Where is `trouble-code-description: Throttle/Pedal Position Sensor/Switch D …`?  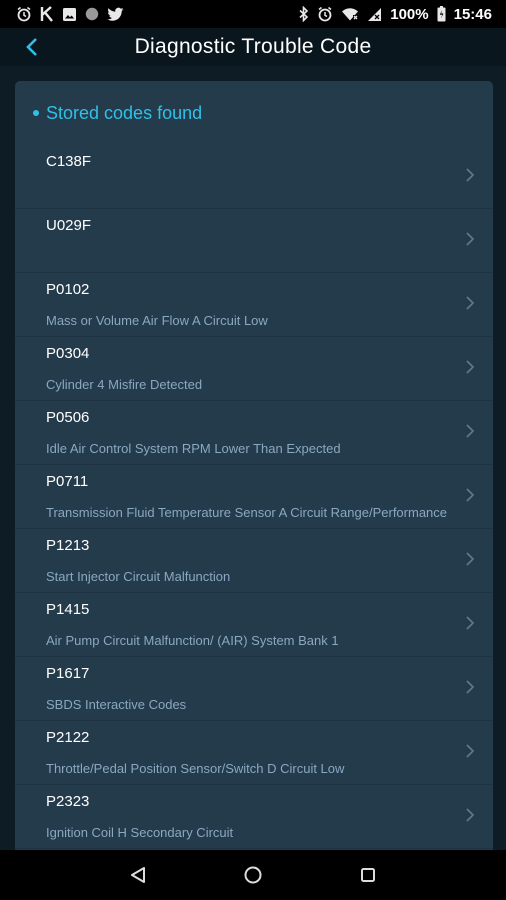
trouble-code-description: Throttle/Pedal Position Sensor/Switch D … is located at coordinates (195, 768).